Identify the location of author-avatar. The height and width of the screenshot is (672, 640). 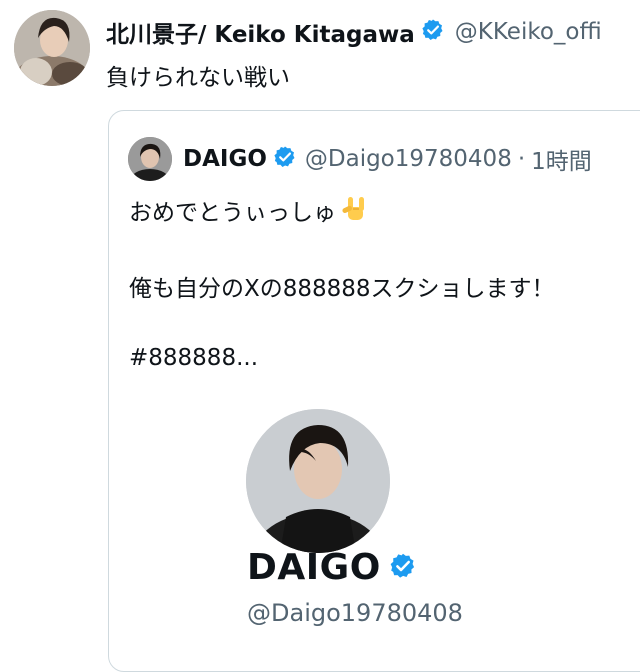
(52, 48).